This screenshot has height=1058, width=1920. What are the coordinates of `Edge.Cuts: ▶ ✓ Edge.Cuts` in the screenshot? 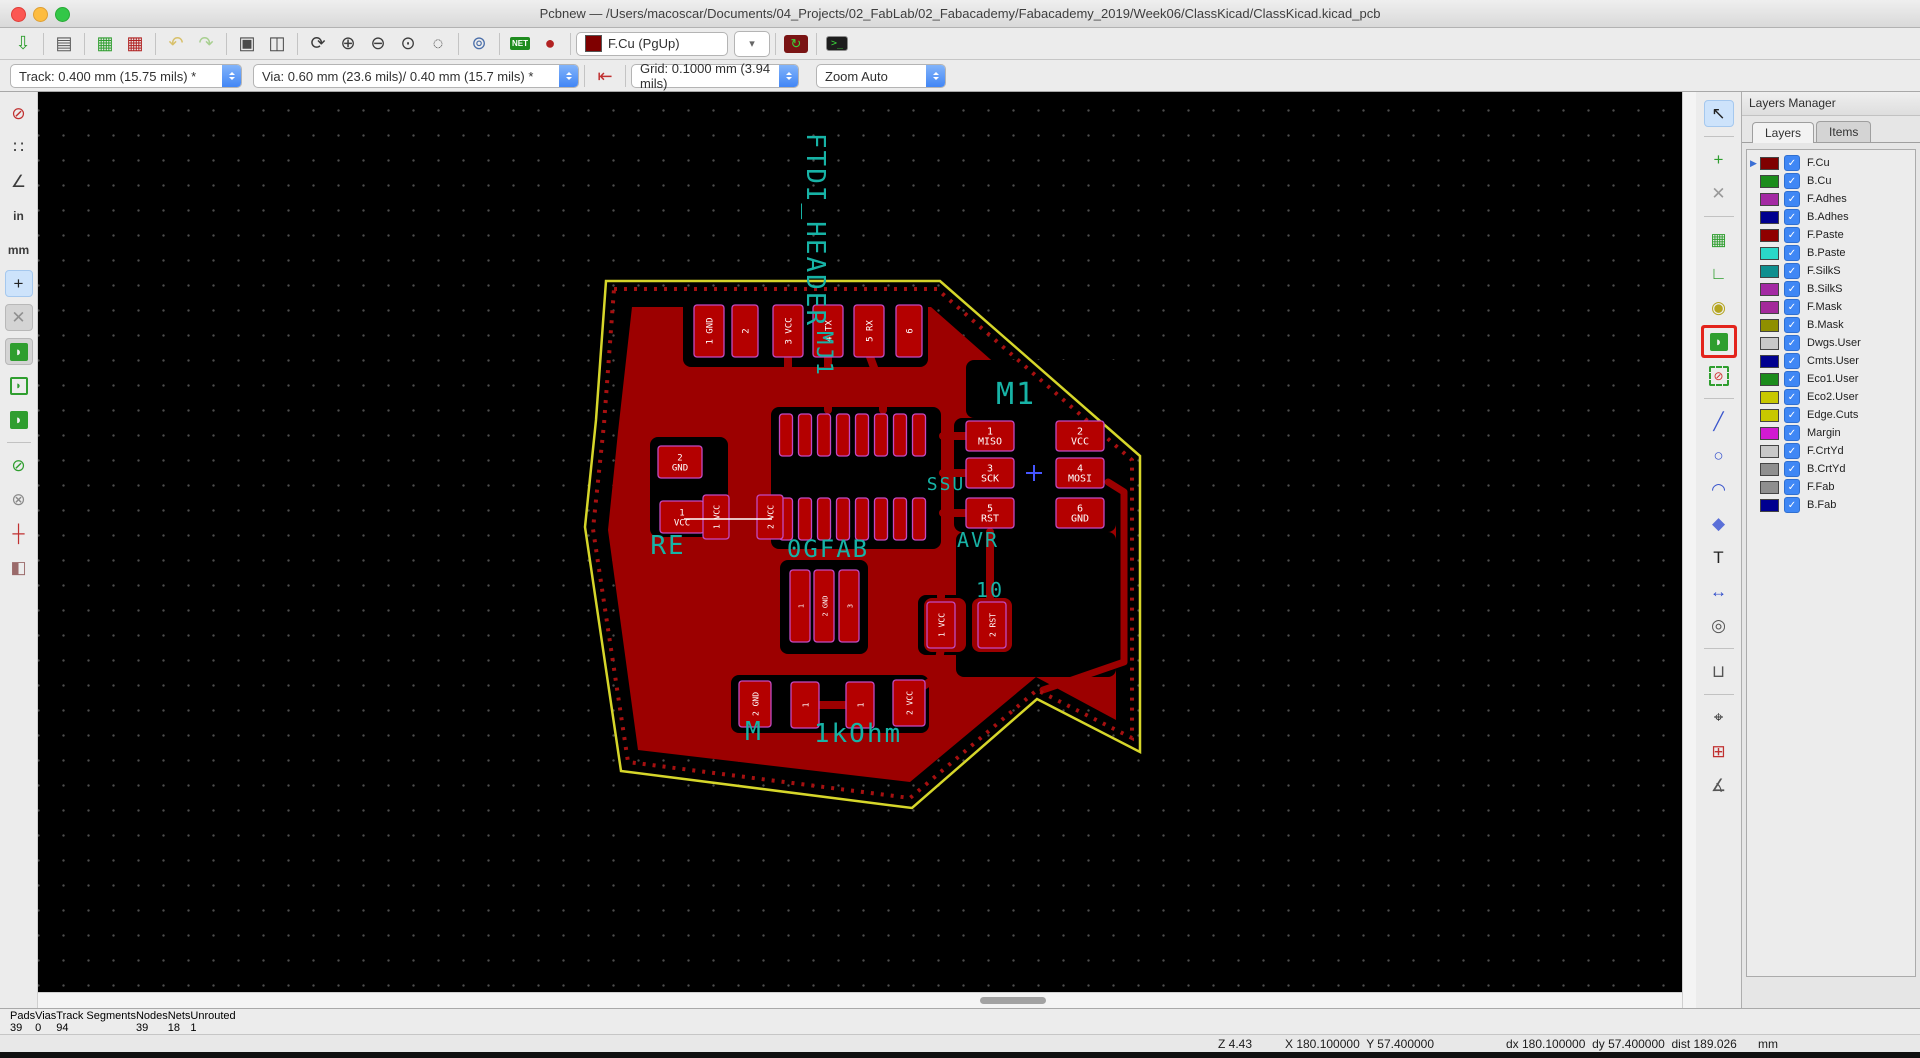 It's located at (1831, 415).